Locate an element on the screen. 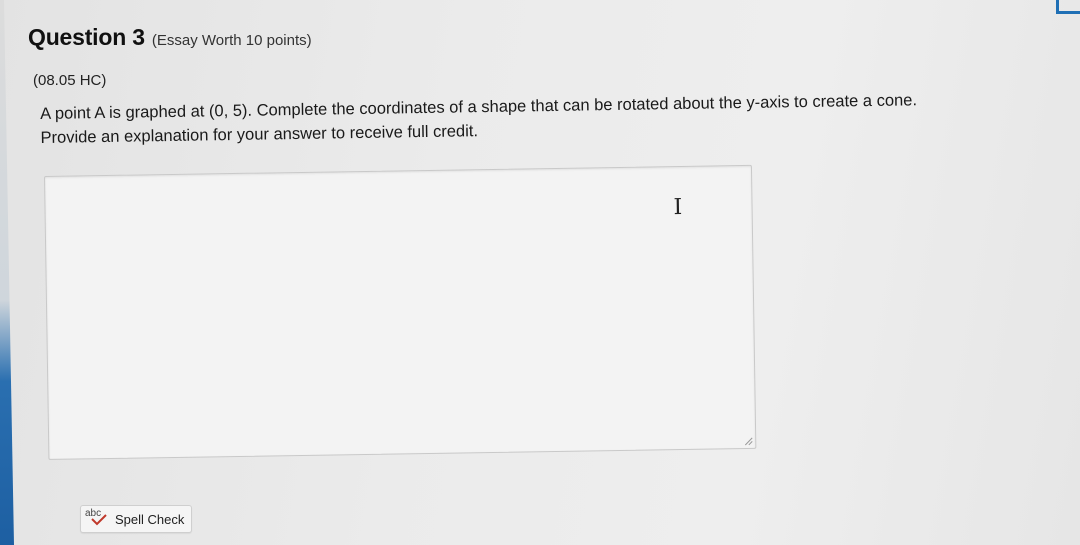 The image size is (1080, 545). text-cursor-icon: I is located at coordinates (678, 207).